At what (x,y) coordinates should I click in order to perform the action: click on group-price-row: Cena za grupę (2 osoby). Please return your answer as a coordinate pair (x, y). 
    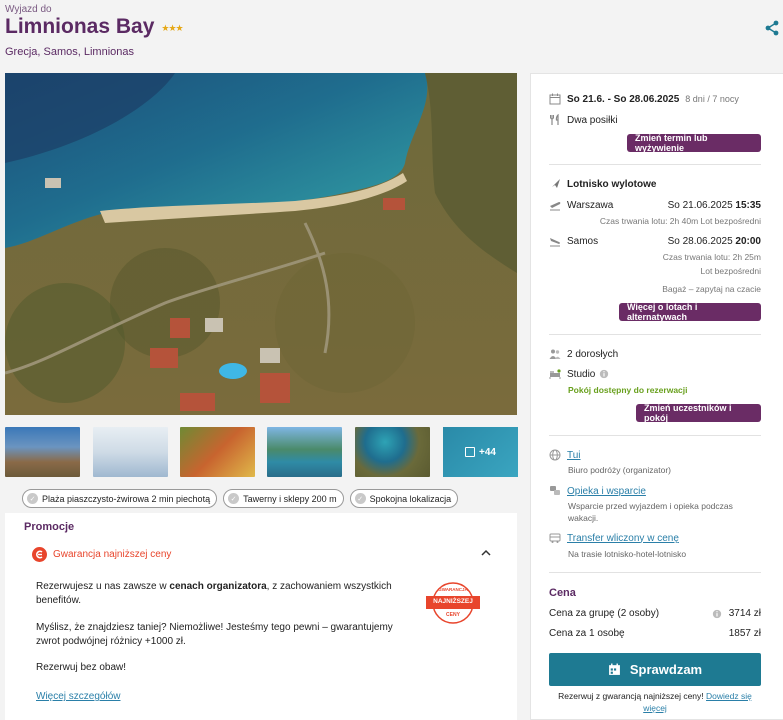
    Looking at the image, I should click on (604, 613).